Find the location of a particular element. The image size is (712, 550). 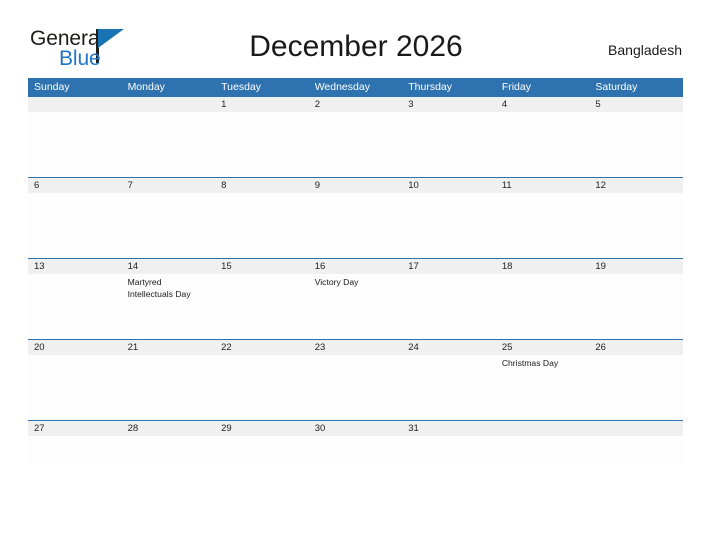

day-header-tuesday: Tuesday is located at coordinates (241, 87).